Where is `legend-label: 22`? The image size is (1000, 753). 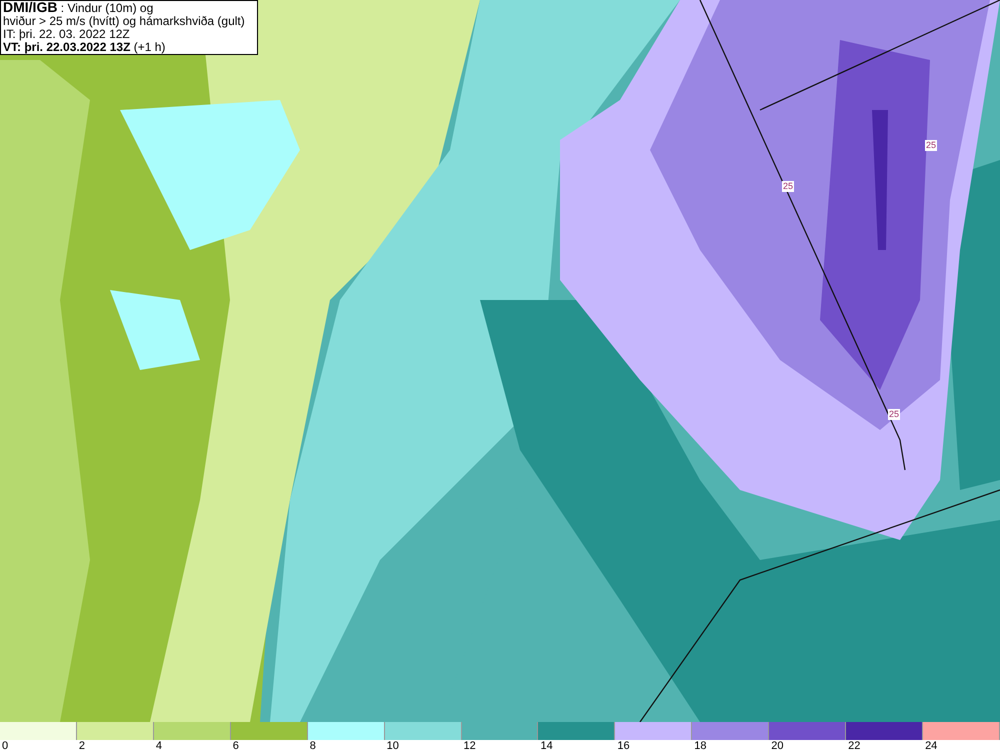 legend-label: 22 is located at coordinates (854, 746).